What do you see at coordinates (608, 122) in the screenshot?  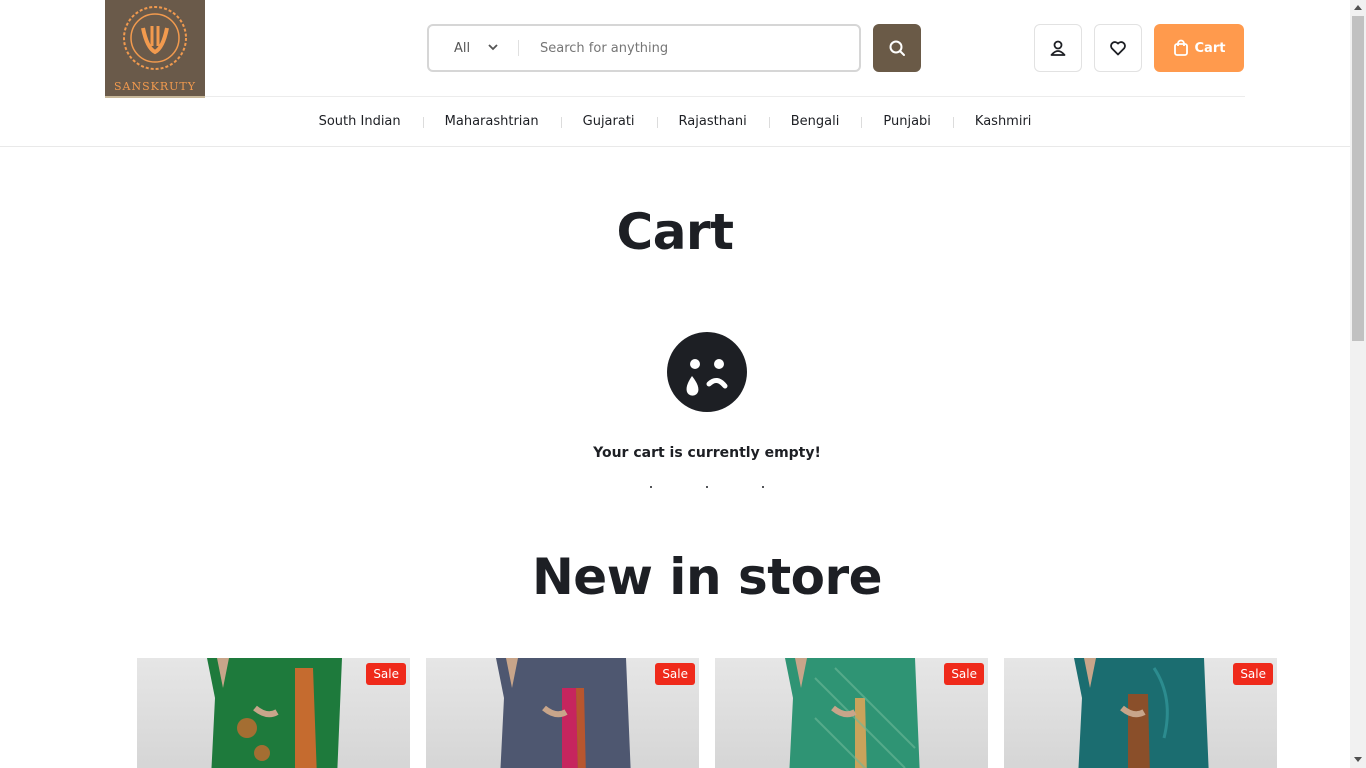 I see `nav-item-gujarati: Gujarati` at bounding box center [608, 122].